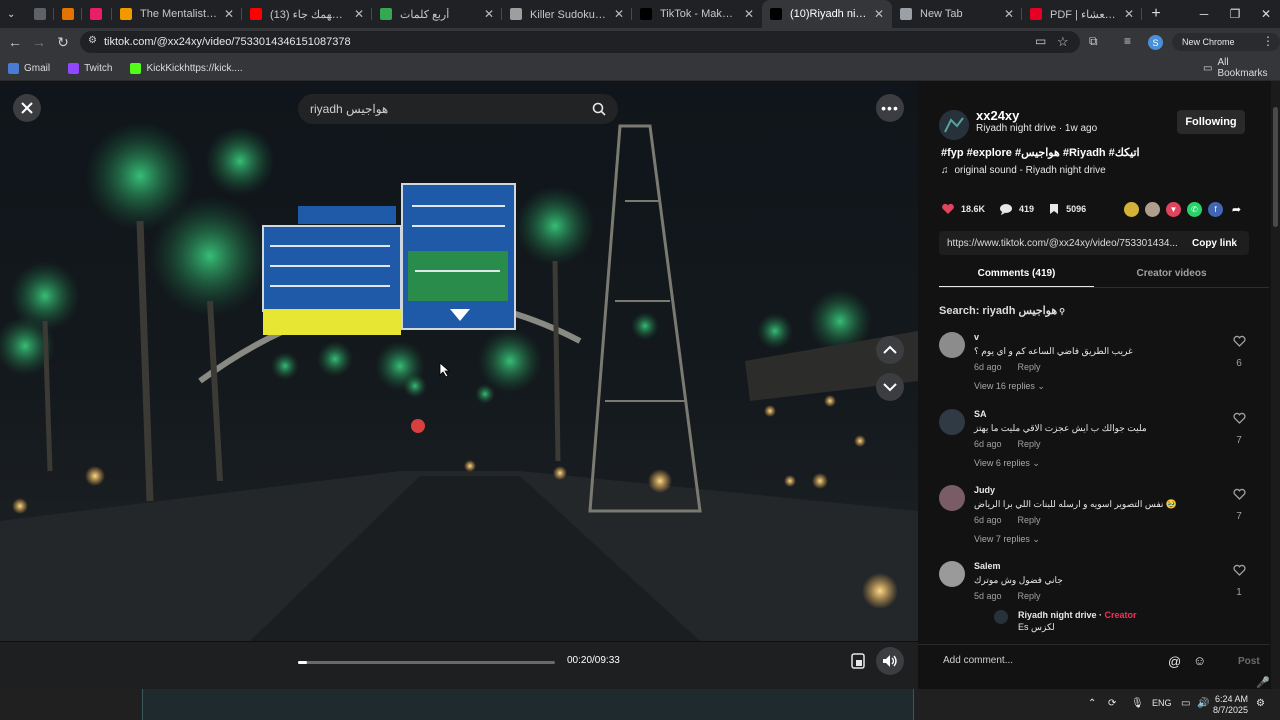  I want to click on bookmark-star-icon: ☆, so click(1063, 42).